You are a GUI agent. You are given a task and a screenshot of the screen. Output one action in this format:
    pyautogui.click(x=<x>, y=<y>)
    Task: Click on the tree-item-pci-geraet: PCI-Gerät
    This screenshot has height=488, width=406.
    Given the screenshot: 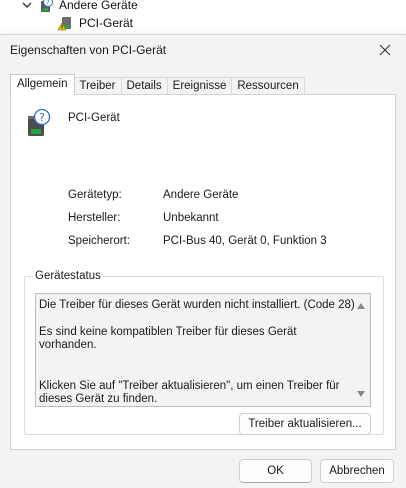 What is the action you would take?
    pyautogui.click(x=95, y=23)
    